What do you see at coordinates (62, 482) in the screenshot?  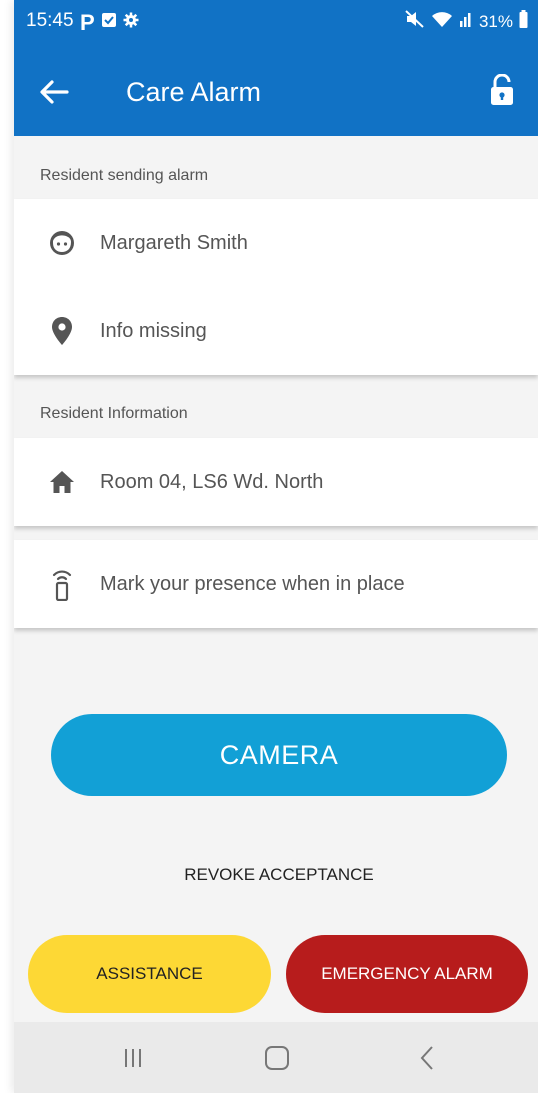 I see `home-icon` at bounding box center [62, 482].